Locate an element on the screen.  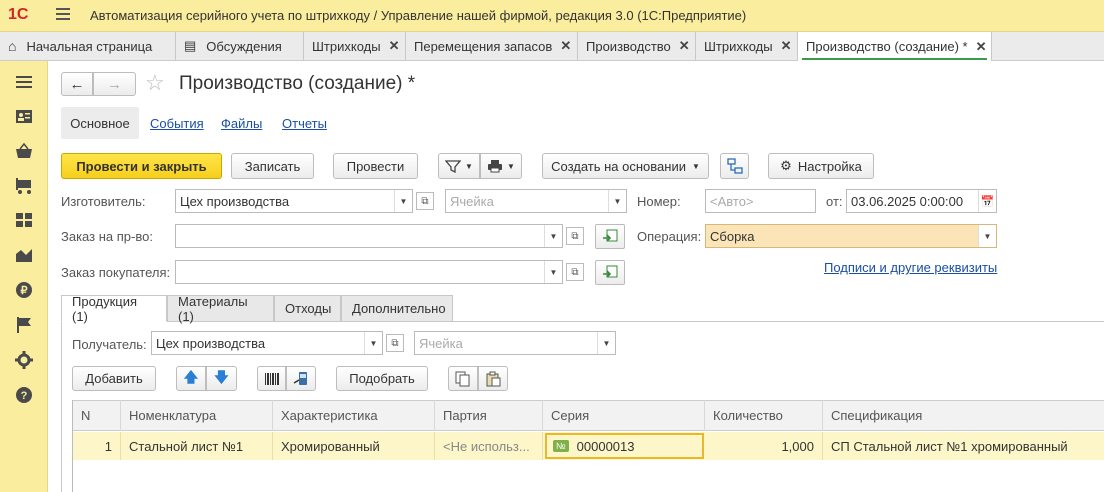
tab-products: Продукция (1) is located at coordinates (114, 309).